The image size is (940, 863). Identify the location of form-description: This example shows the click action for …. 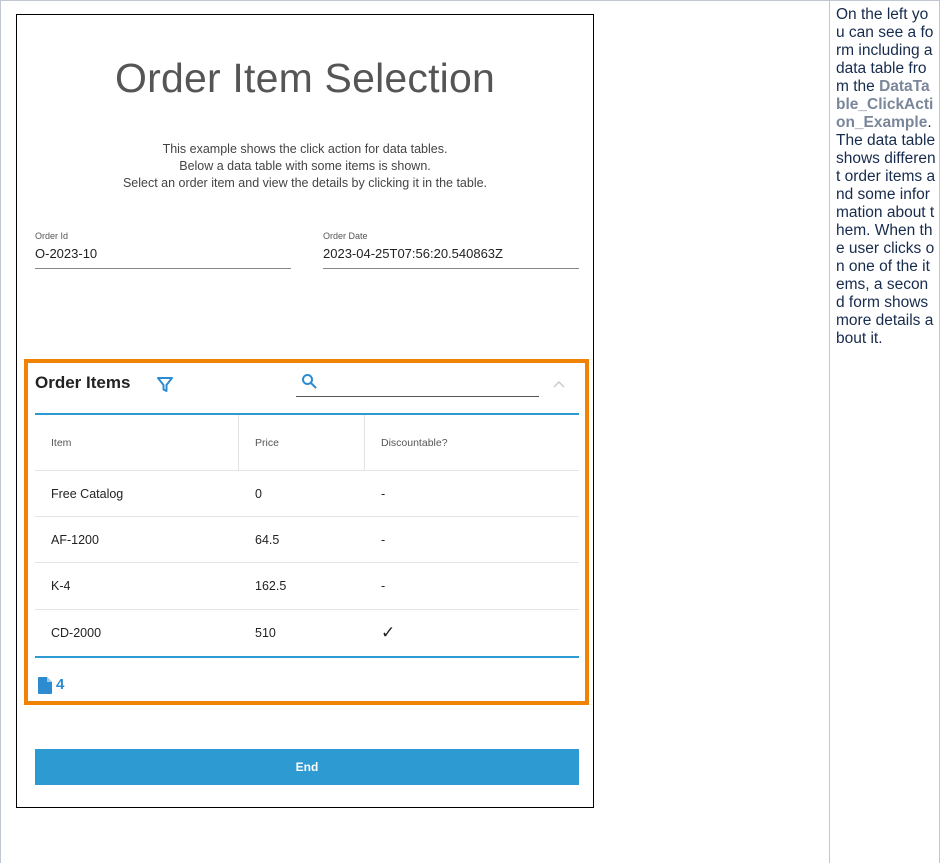
(305, 166).